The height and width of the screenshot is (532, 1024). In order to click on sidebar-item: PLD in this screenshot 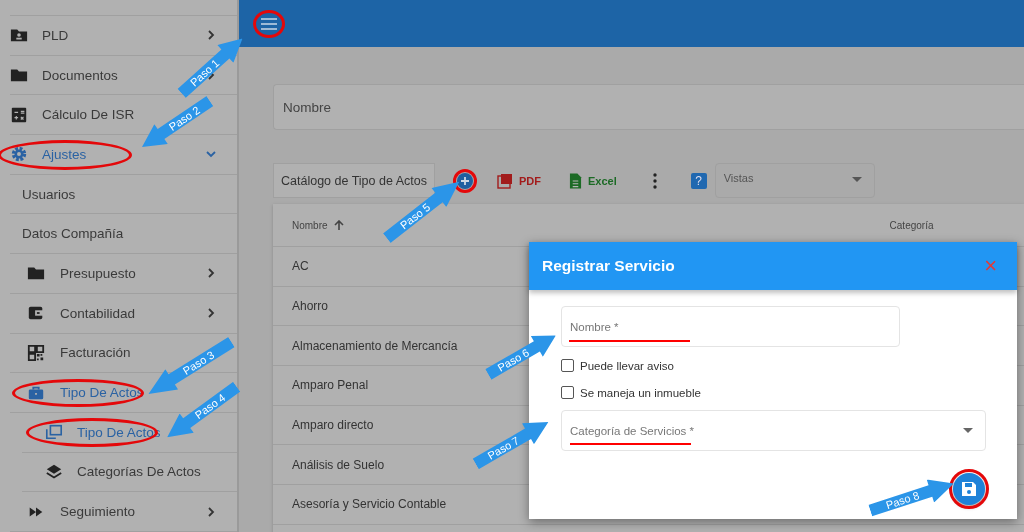, I will do `click(55, 35)`.